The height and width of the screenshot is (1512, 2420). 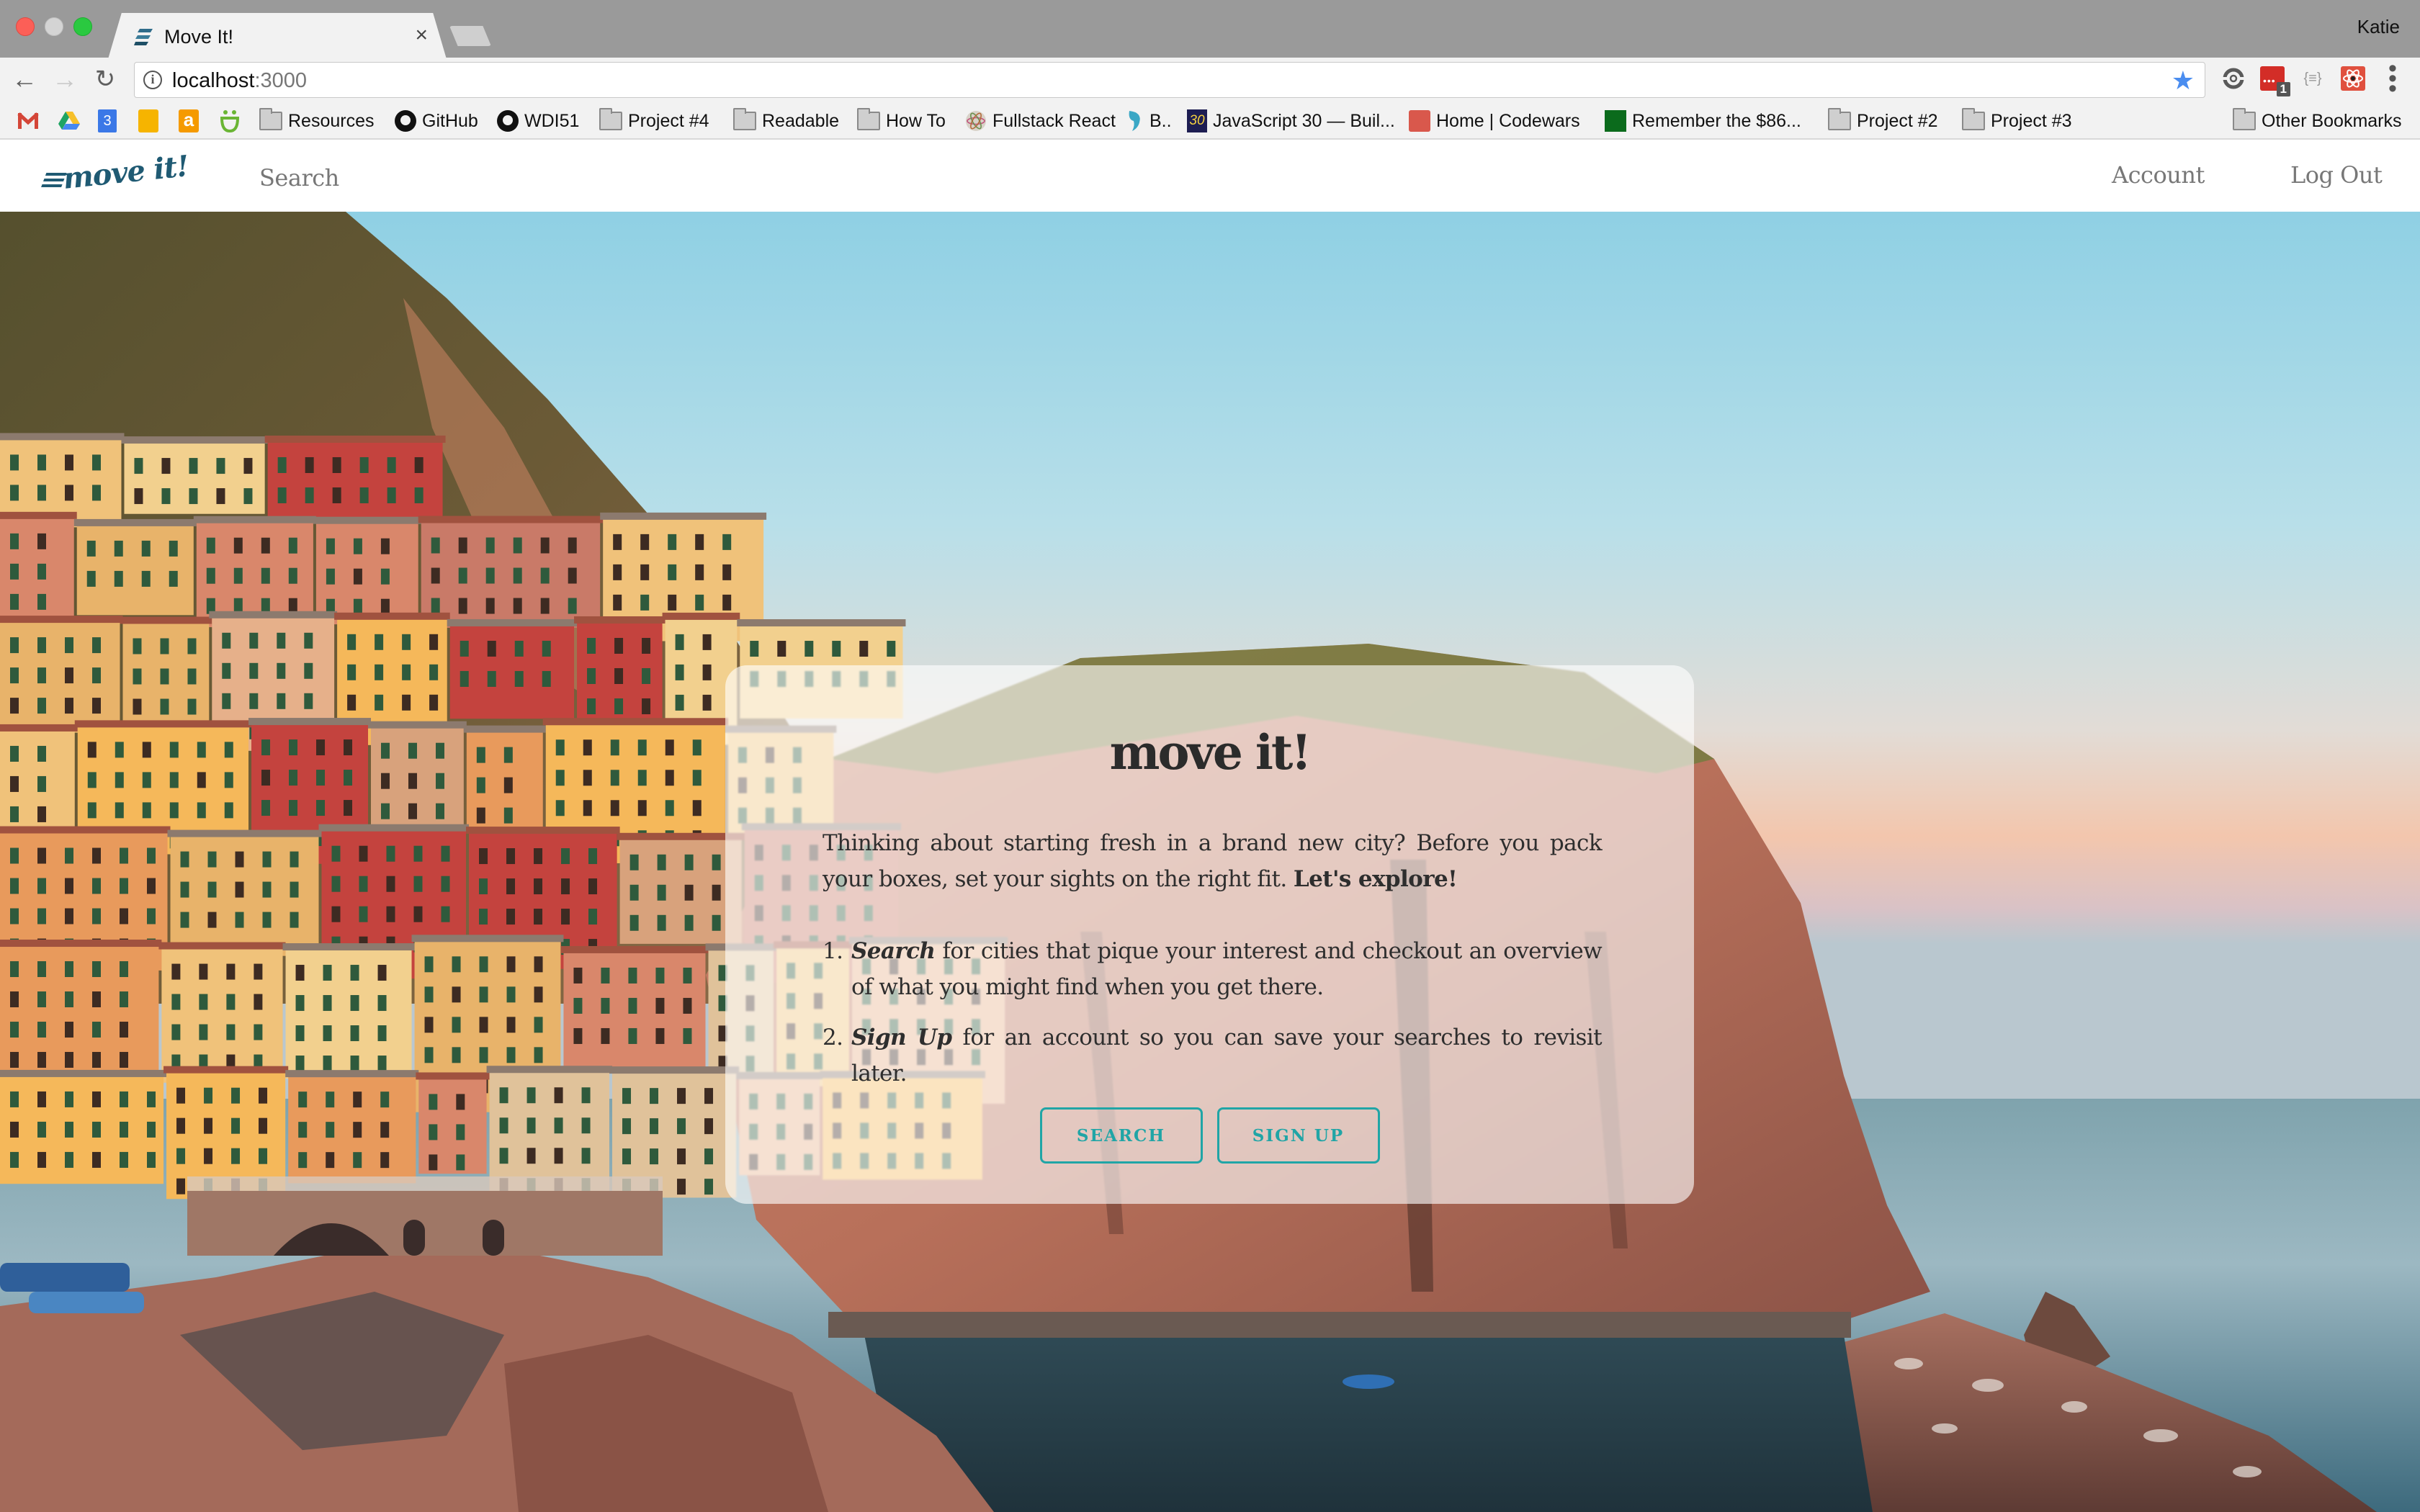 What do you see at coordinates (1298, 1135) in the screenshot?
I see `signup-button: SIGN UP` at bounding box center [1298, 1135].